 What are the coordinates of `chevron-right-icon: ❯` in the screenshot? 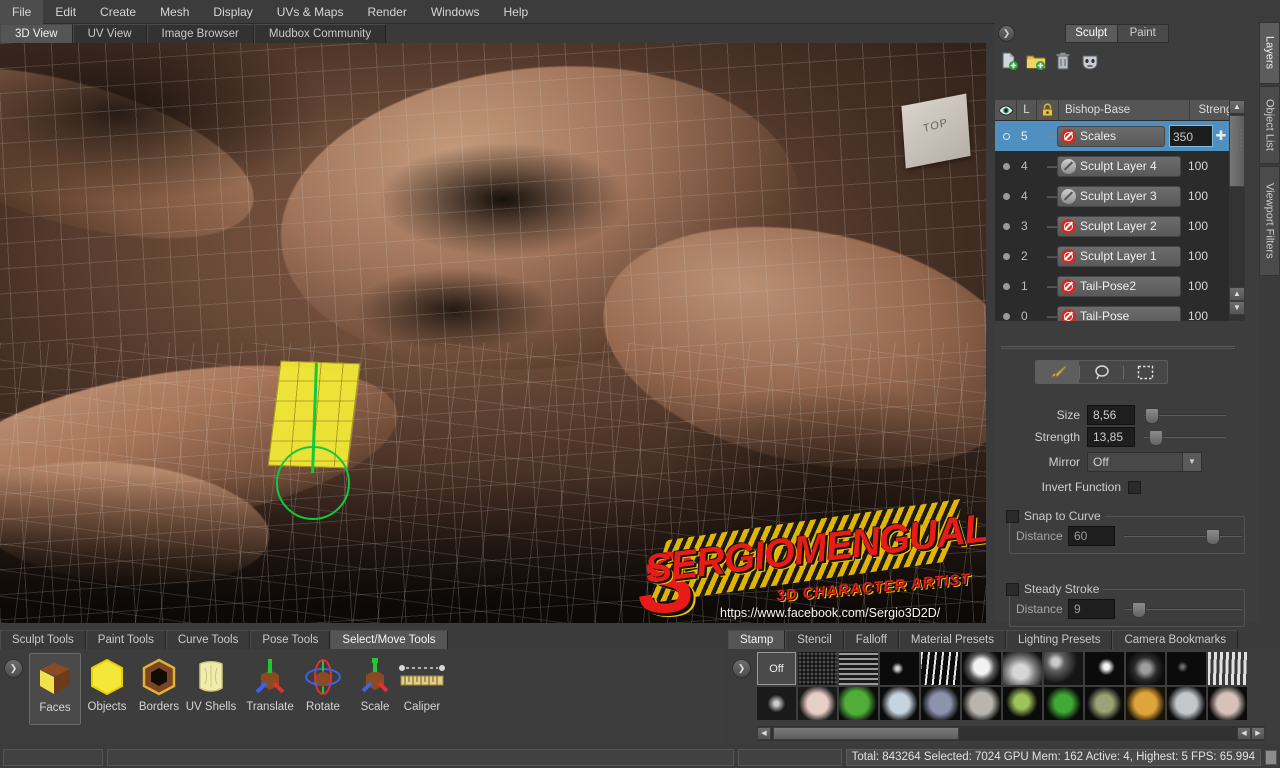 It's located at (1006, 33).